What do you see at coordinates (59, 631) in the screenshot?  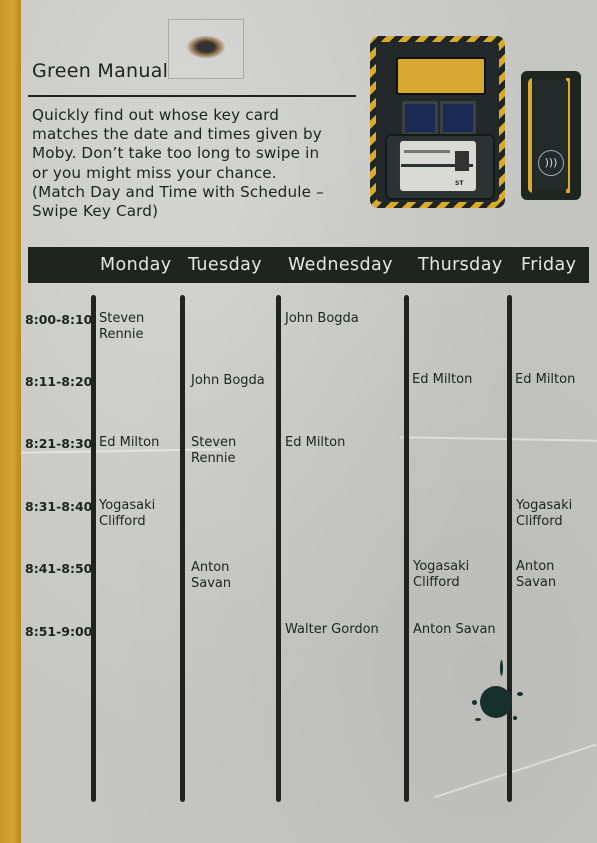 I see `time-slot: 8:51-9:00` at bounding box center [59, 631].